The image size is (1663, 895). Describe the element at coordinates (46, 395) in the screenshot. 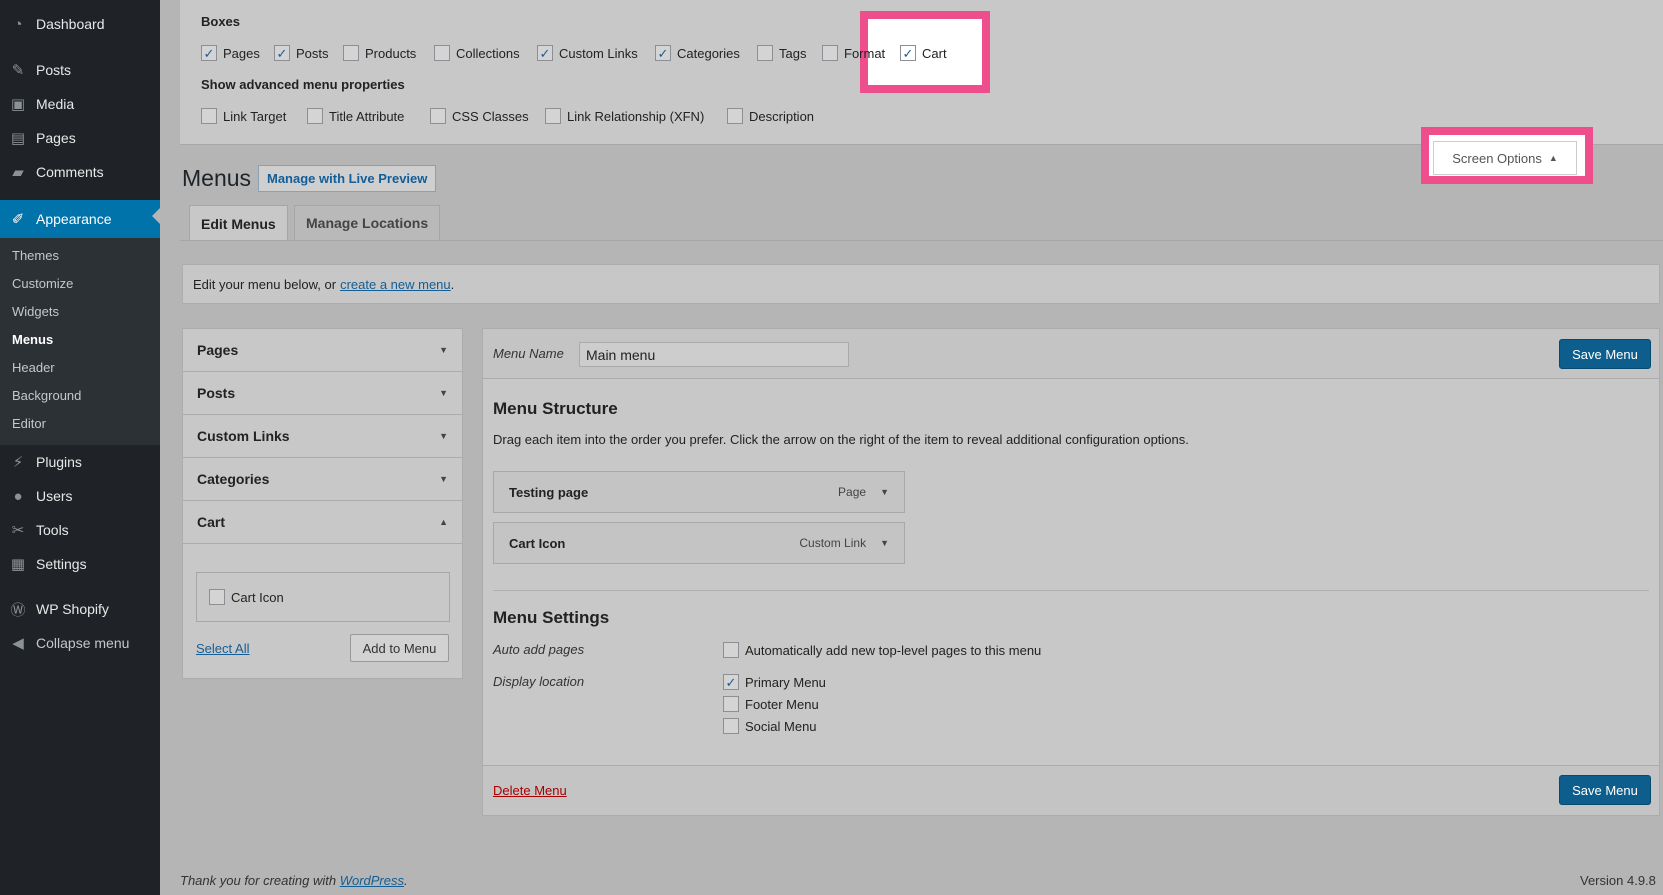

I see `submenu-background: Background` at that location.